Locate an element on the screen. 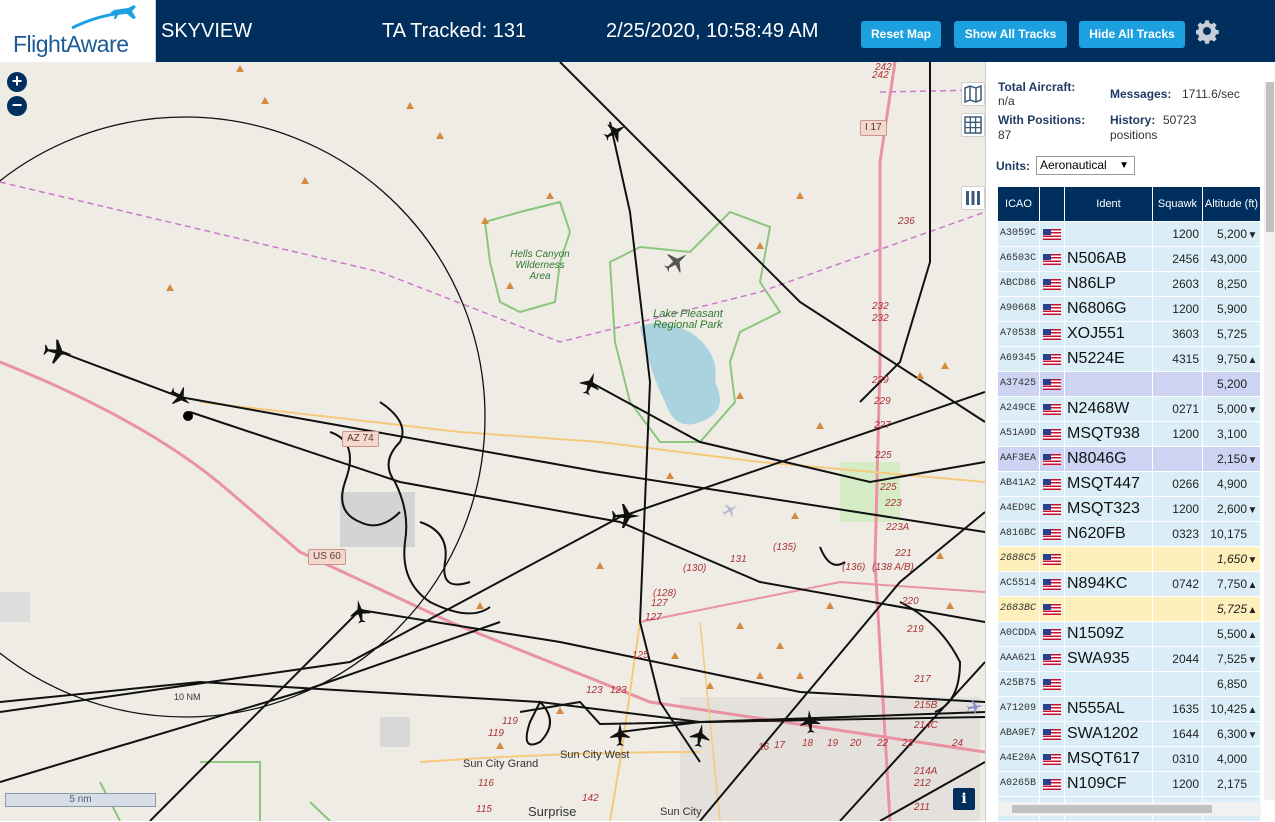  col-ident: Ident is located at coordinates (1109, 204).